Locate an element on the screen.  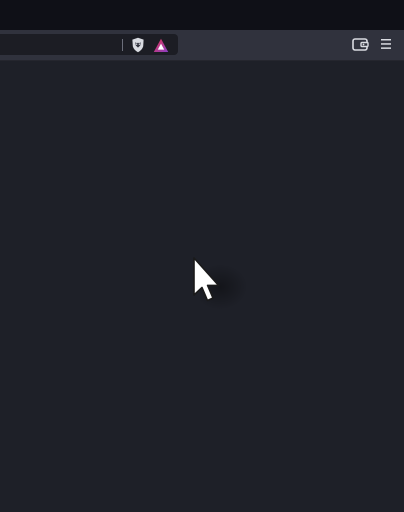
wallet-icon is located at coordinates (360, 44).